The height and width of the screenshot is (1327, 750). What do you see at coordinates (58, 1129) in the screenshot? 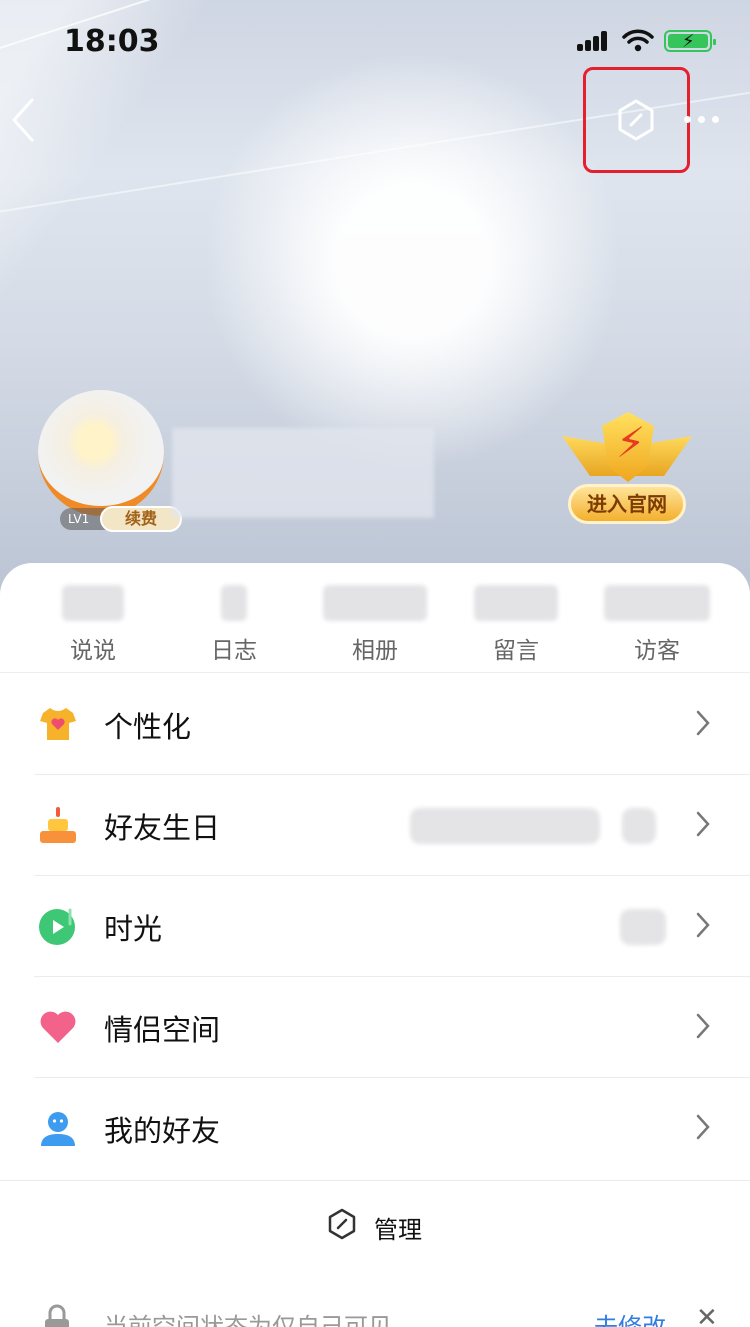
I see `friends-icon` at bounding box center [58, 1129].